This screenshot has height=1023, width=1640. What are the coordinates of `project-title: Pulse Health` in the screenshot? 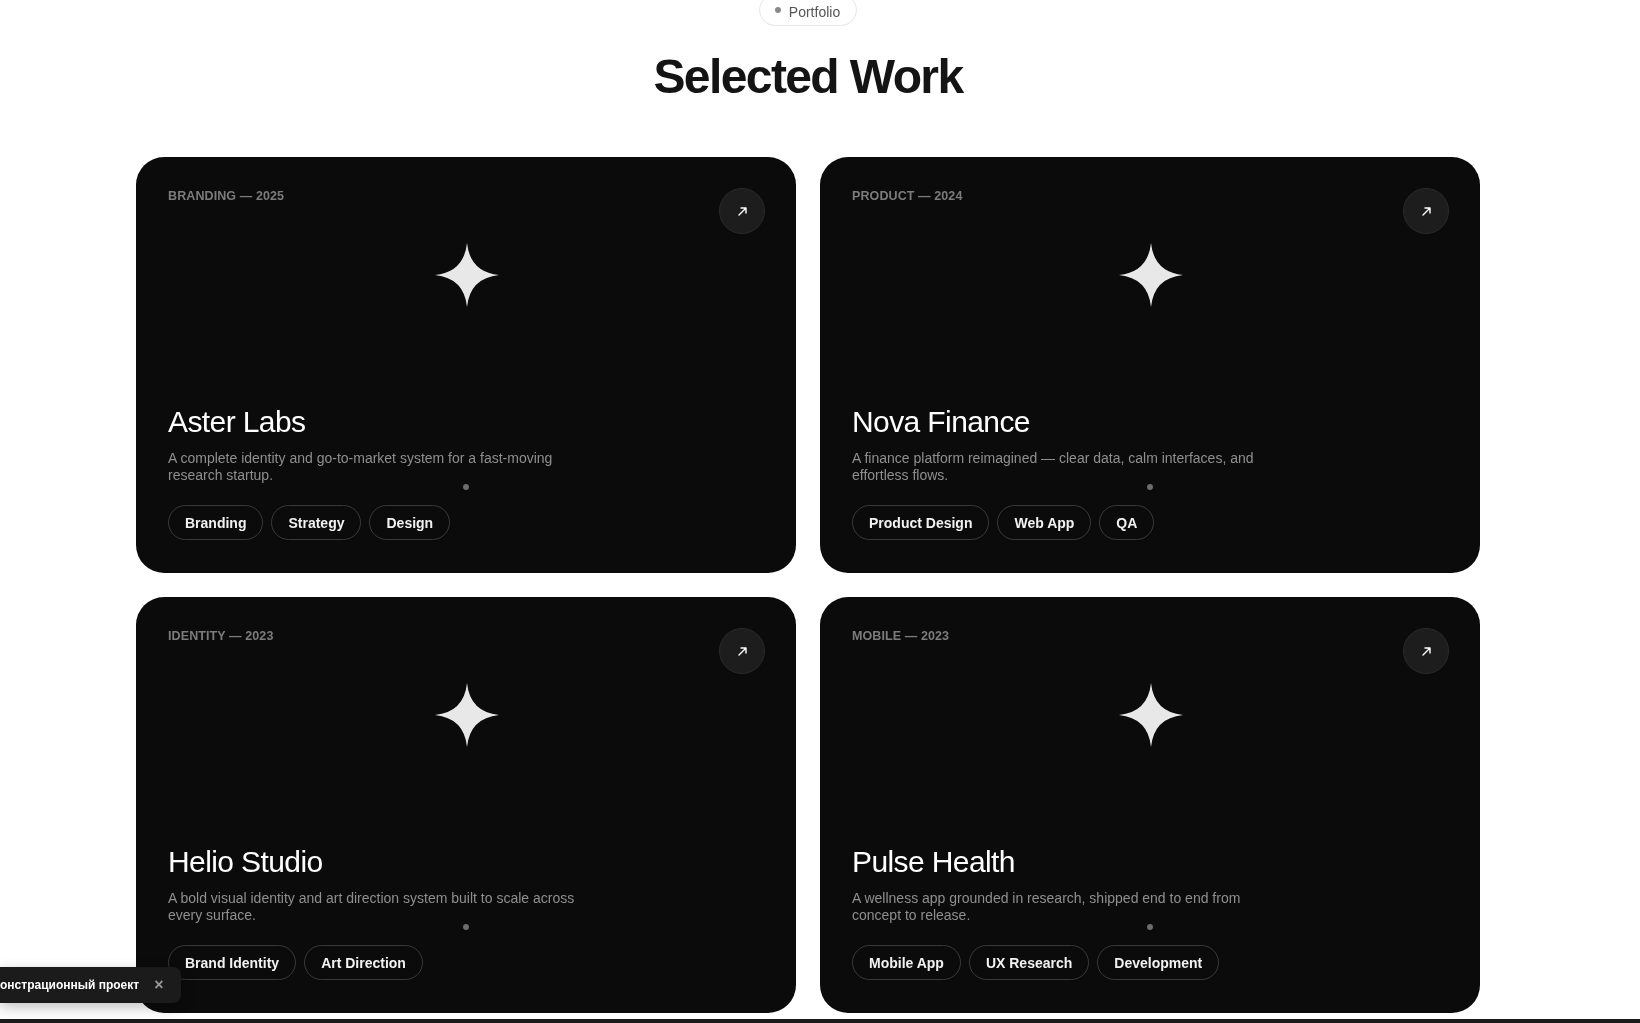 It's located at (933, 862).